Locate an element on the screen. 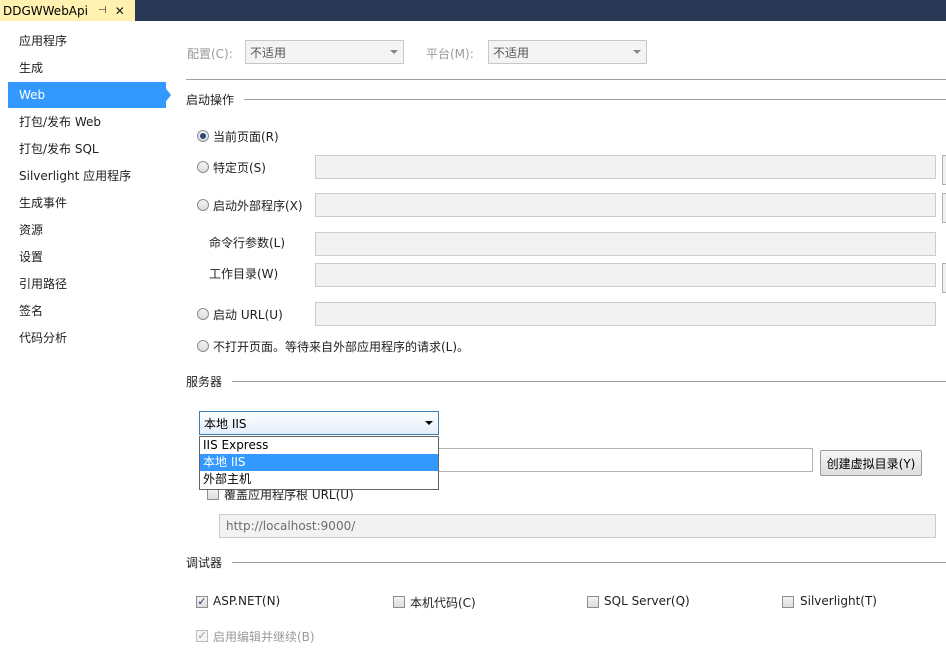  config-label: 配置(C): is located at coordinates (210, 54).